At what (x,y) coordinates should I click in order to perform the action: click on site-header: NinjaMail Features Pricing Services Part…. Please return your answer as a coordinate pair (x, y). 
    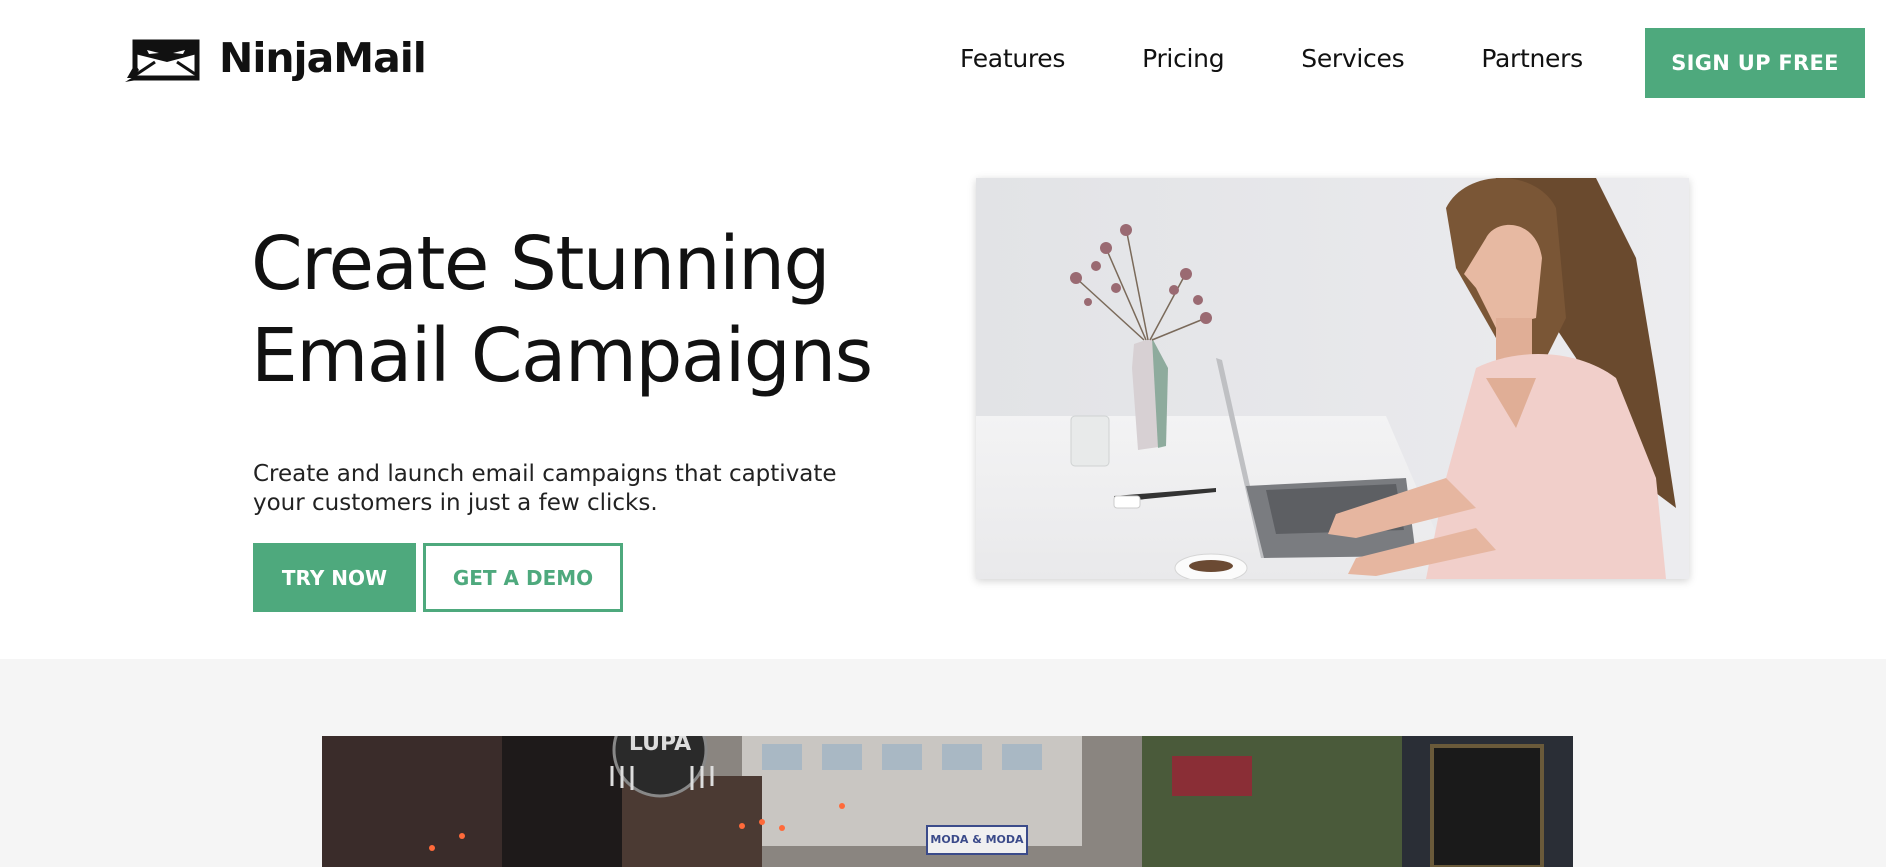
    Looking at the image, I should click on (943, 62).